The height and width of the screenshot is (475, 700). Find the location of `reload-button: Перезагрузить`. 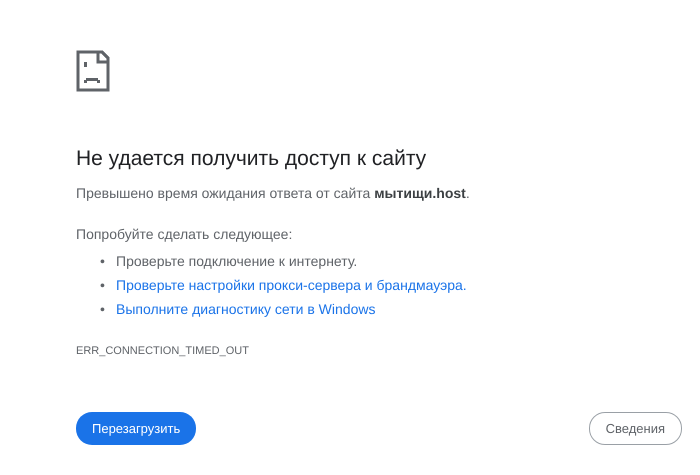

reload-button: Перезагрузить is located at coordinates (136, 429).